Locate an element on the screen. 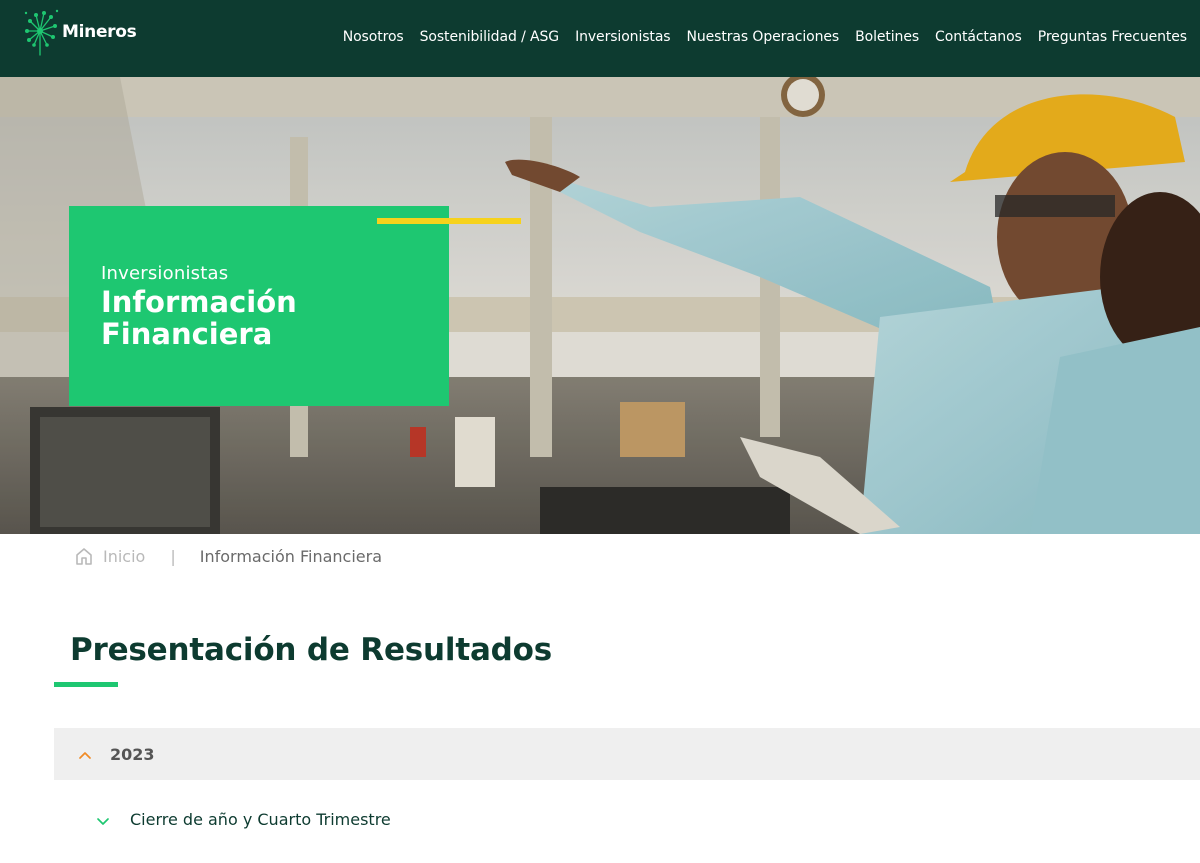 The height and width of the screenshot is (863, 1200). nav-item-boletines: Boletines is located at coordinates (887, 37).